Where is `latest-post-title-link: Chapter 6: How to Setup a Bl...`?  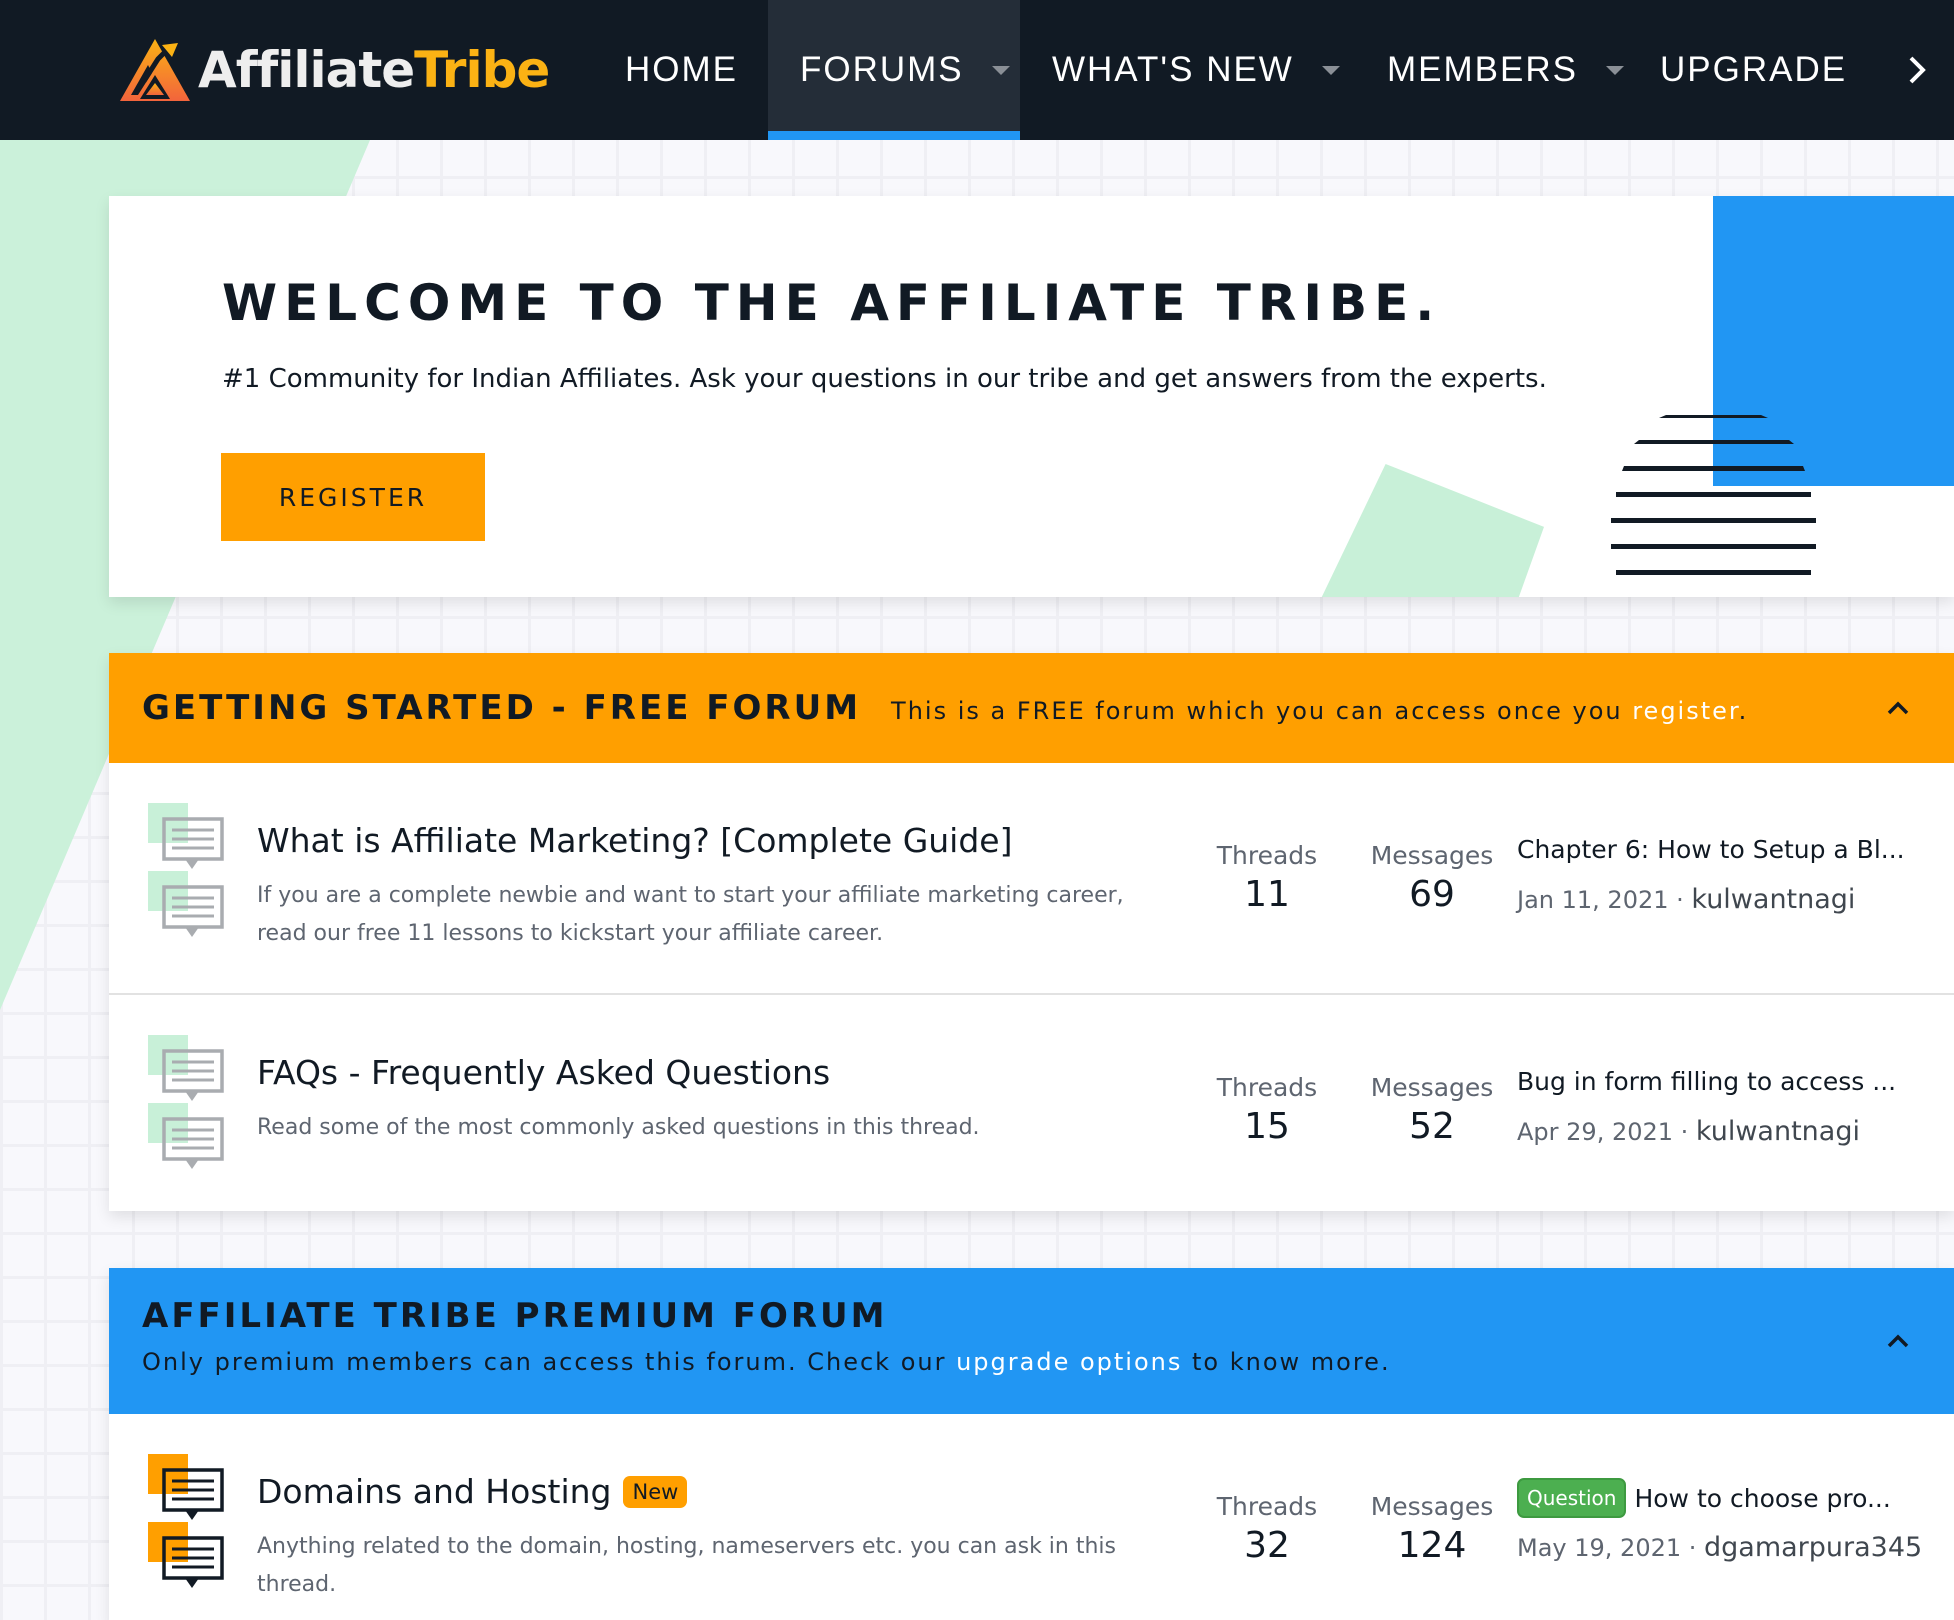 latest-post-title-link: Chapter 6: How to Setup a Bl... is located at coordinates (1727, 849).